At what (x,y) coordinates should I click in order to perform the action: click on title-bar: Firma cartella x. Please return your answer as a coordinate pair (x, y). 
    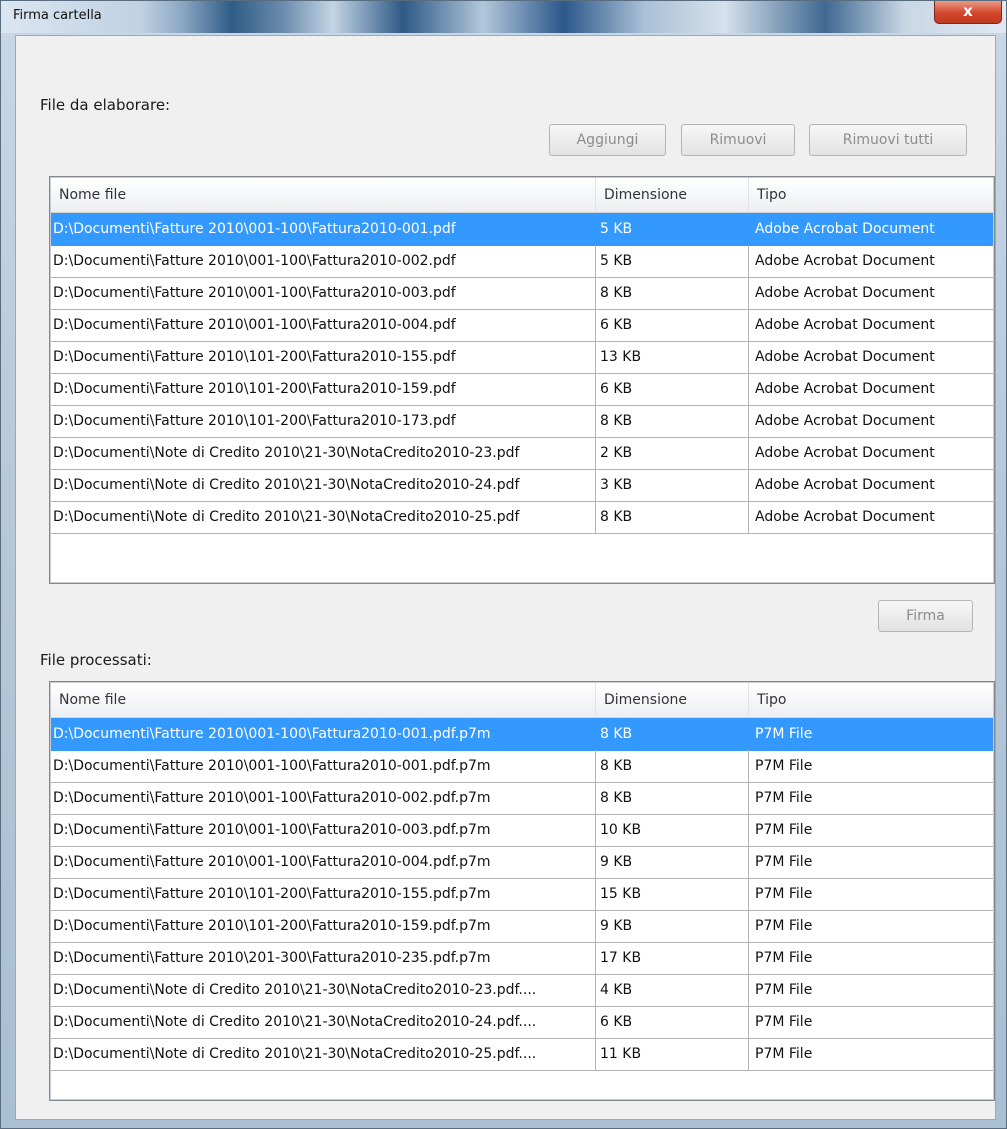
    Looking at the image, I should click on (503, 17).